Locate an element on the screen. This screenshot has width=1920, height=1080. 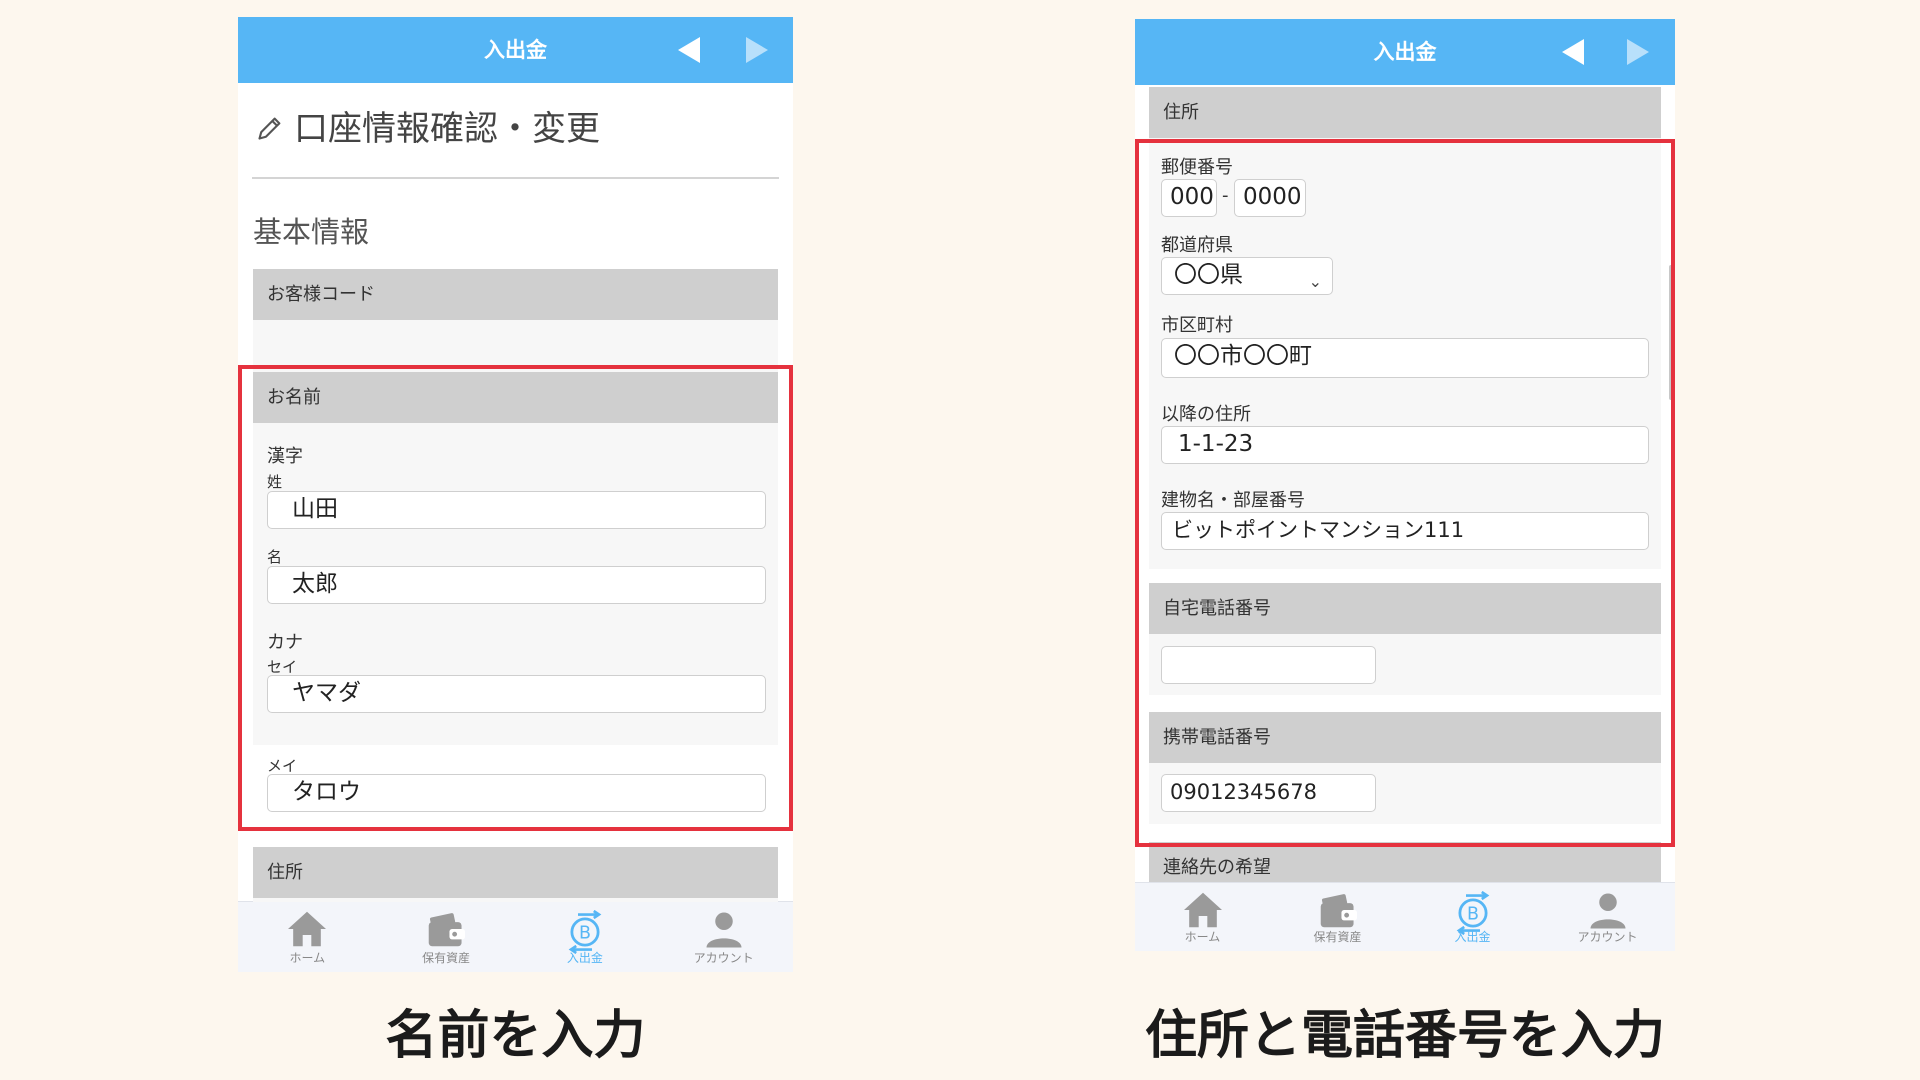
header-title-right: 入出金 is located at coordinates (1405, 52).